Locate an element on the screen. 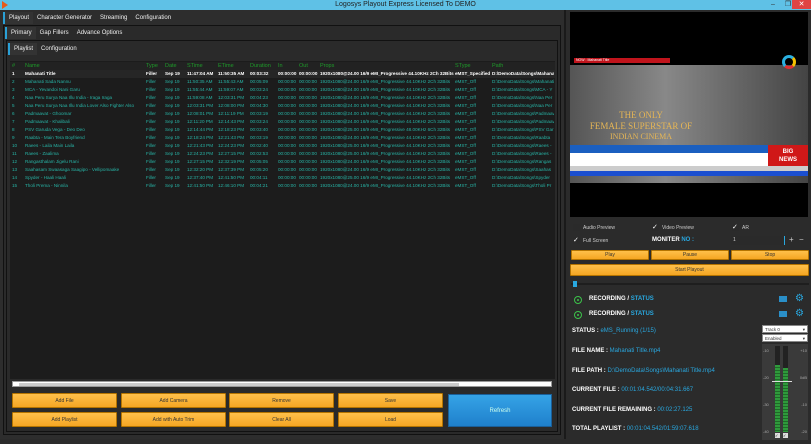 This screenshot has height=444, width=811. tab-gap-fillers: Gap Fillers is located at coordinates (54, 33).